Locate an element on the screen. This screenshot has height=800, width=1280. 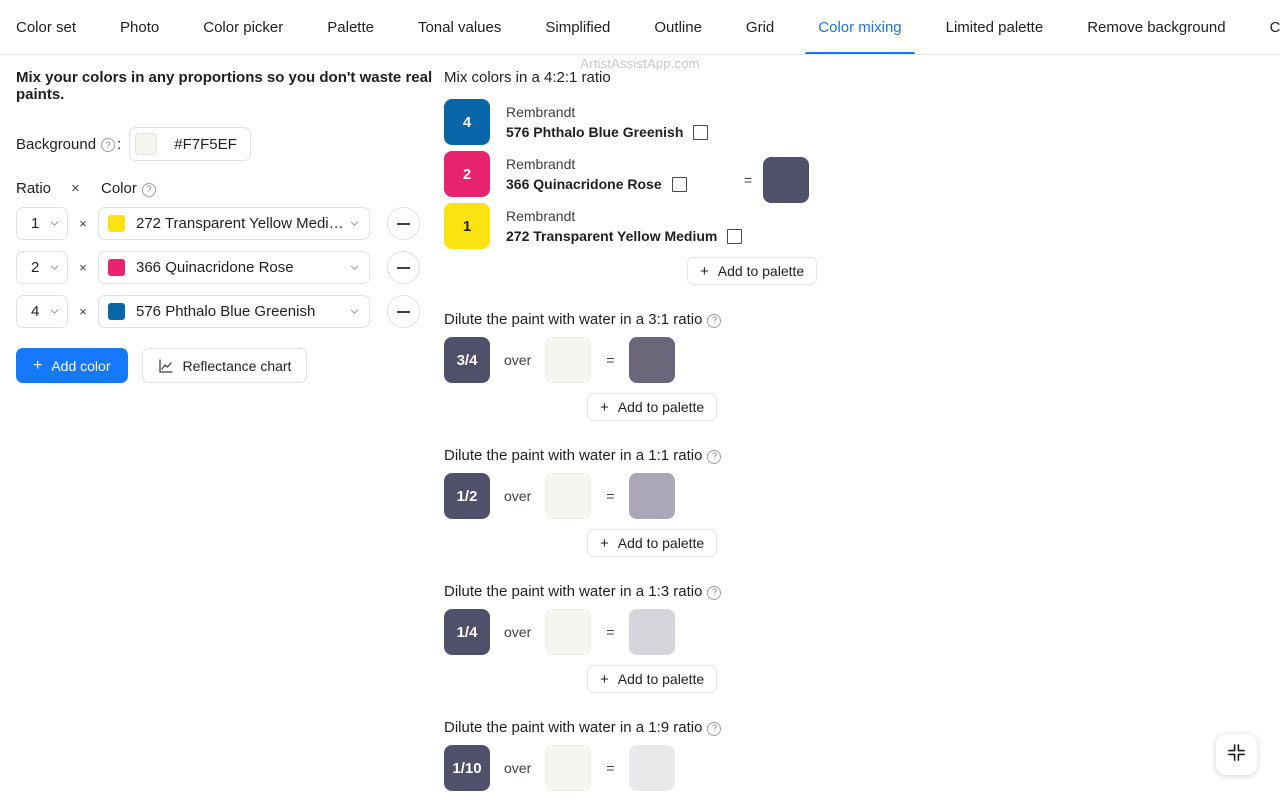
mix-parts-chip: 1 is located at coordinates (467, 226).